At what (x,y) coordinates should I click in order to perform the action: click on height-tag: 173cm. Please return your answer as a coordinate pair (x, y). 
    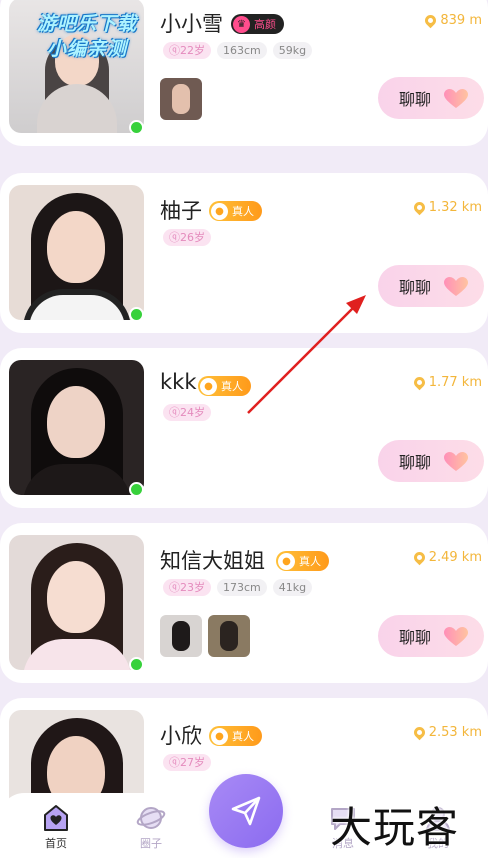
    Looking at the image, I should click on (242, 587).